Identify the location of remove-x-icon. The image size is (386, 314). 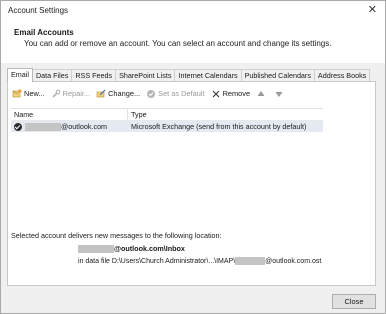
(215, 93).